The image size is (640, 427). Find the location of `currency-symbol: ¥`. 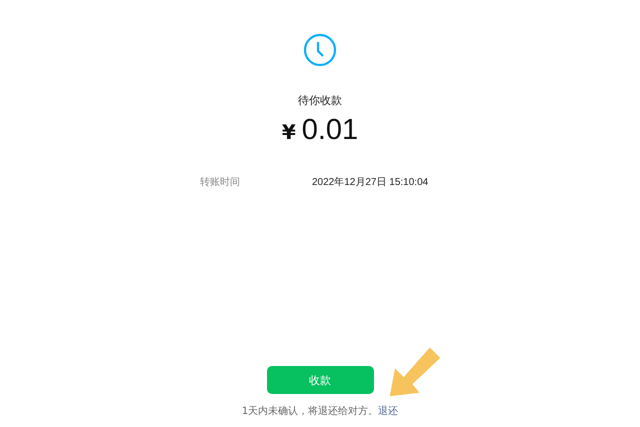

currency-symbol: ¥ is located at coordinates (289, 132).